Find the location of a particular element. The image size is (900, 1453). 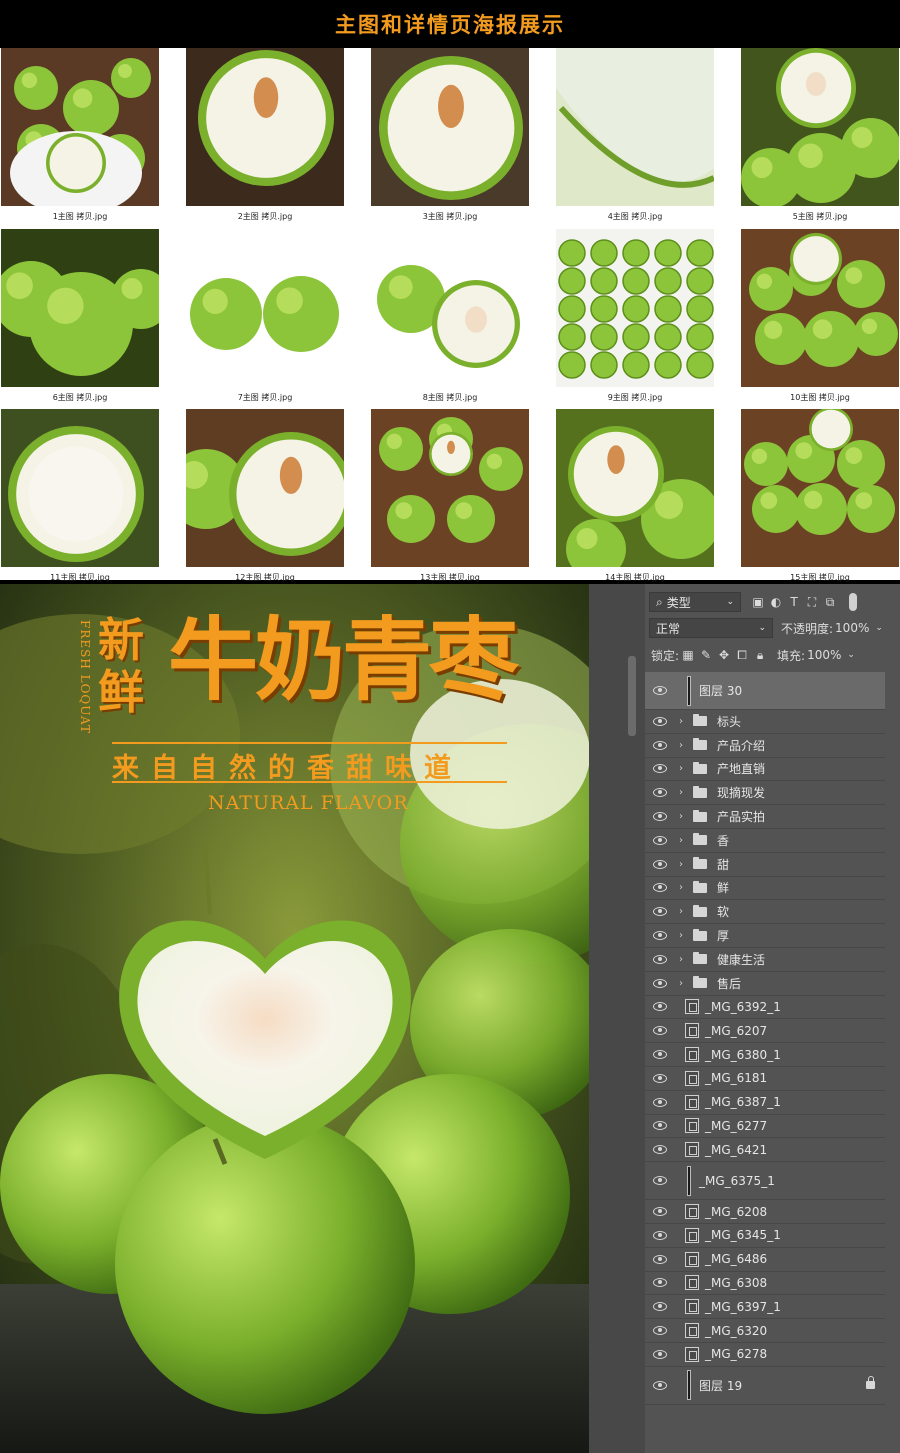

layer-row: _MG_6278 is located at coordinates (765, 1355).